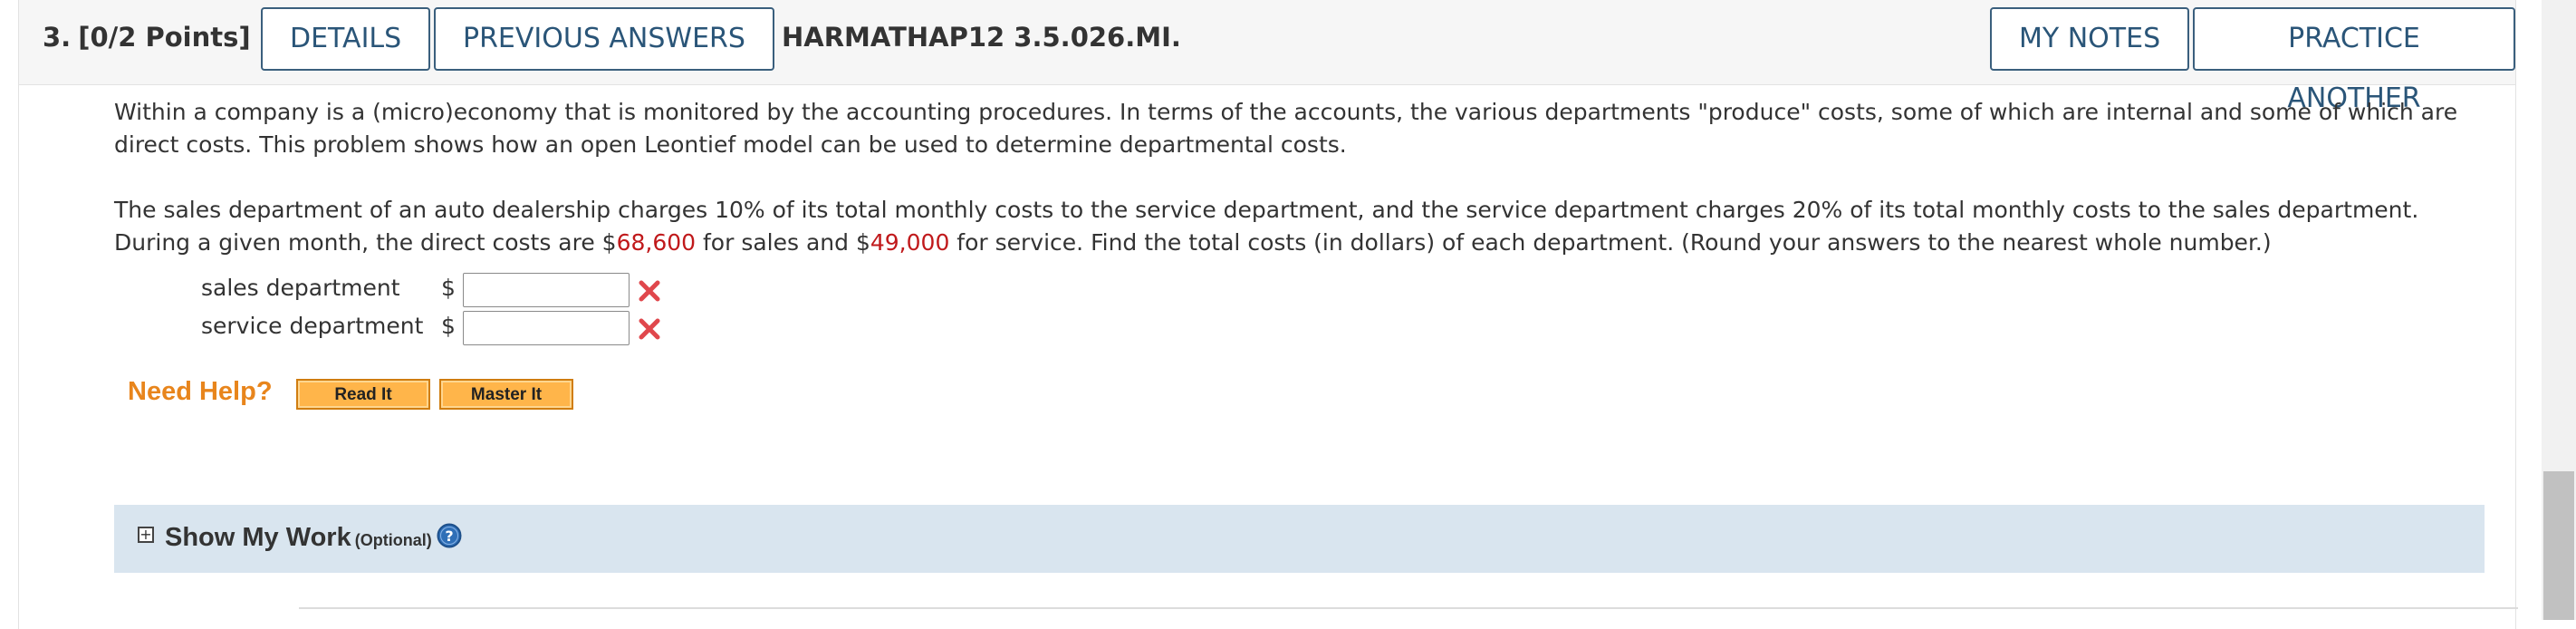 The image size is (2576, 629). Describe the element at coordinates (258, 537) in the screenshot. I see `show-my-work-label: Show My Work` at that location.